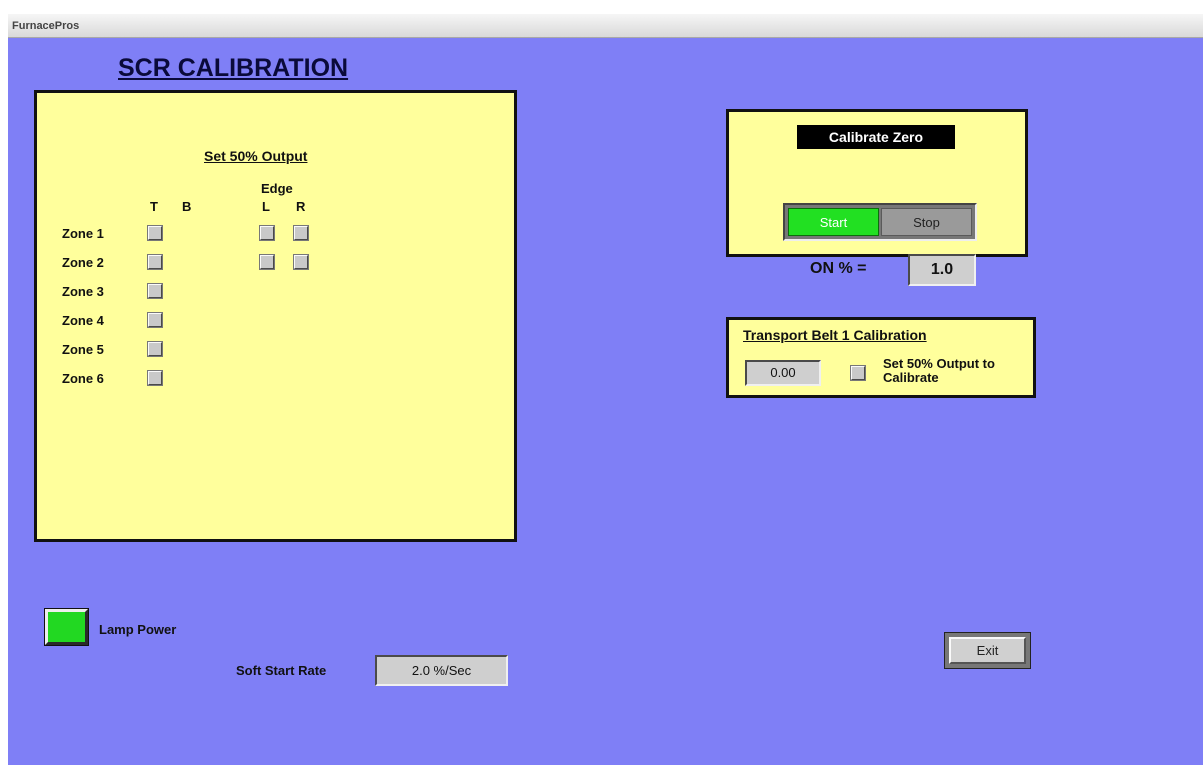 Image resolution: width=1203 pixels, height=765 pixels. I want to click on zone-2-t-checkbox, so click(155, 262).